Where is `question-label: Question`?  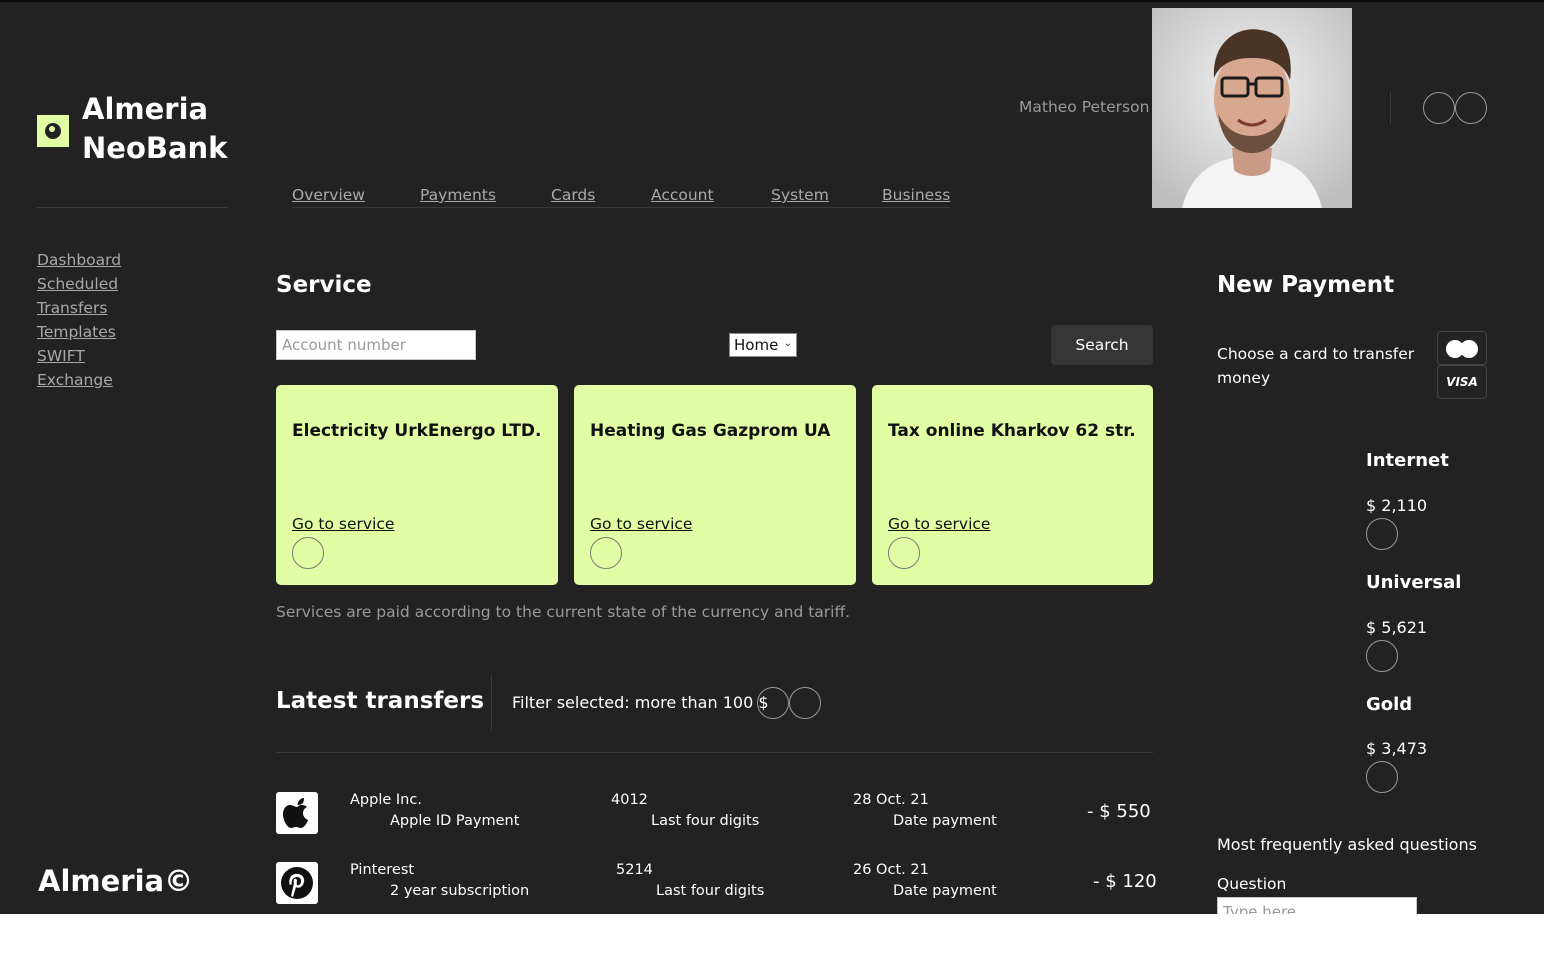
question-label: Question is located at coordinates (1252, 884).